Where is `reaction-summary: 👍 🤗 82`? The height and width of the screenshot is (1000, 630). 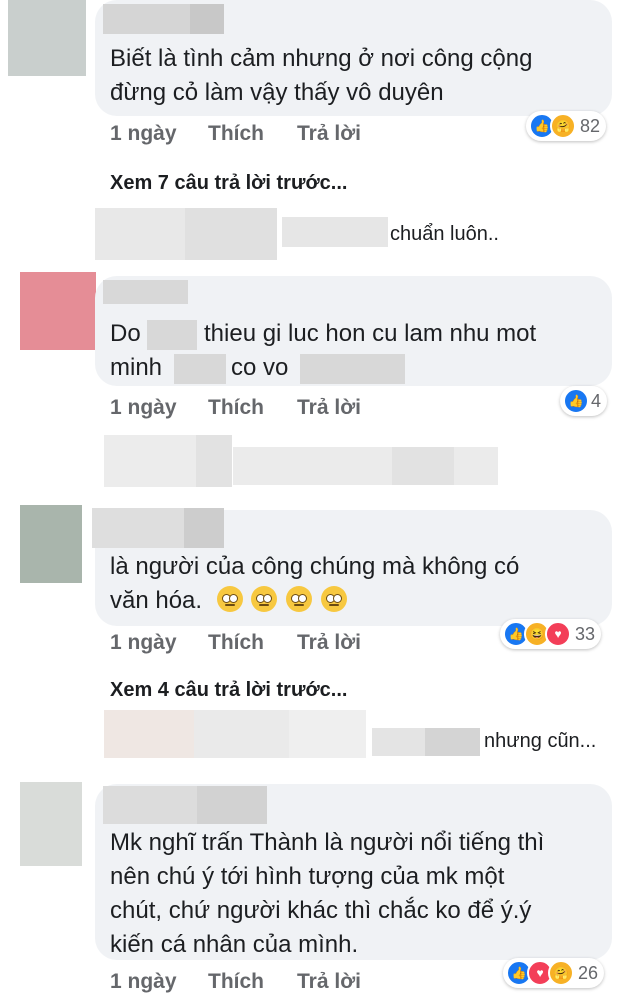 reaction-summary: 👍 🤗 82 is located at coordinates (566, 126).